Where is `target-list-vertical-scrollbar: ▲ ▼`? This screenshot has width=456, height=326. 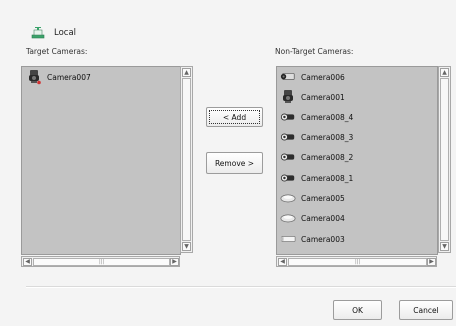 target-list-vertical-scrollbar: ▲ ▼ is located at coordinates (186, 159).